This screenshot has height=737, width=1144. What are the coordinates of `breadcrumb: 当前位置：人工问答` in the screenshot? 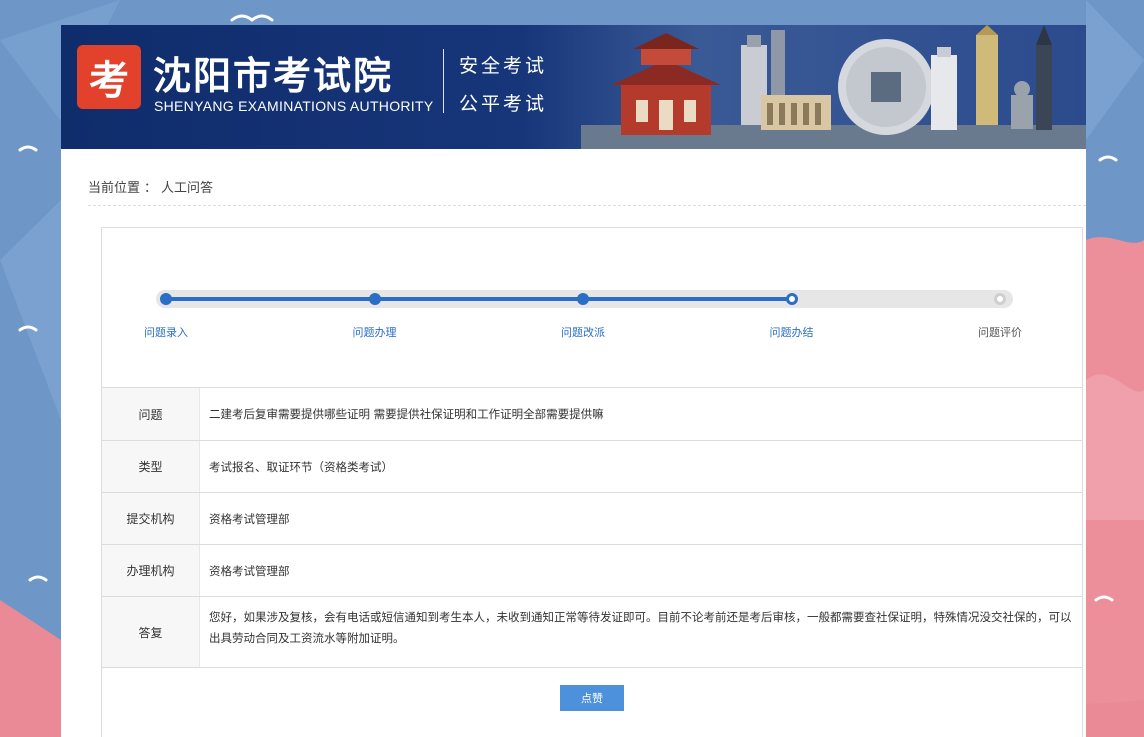 It's located at (150, 186).